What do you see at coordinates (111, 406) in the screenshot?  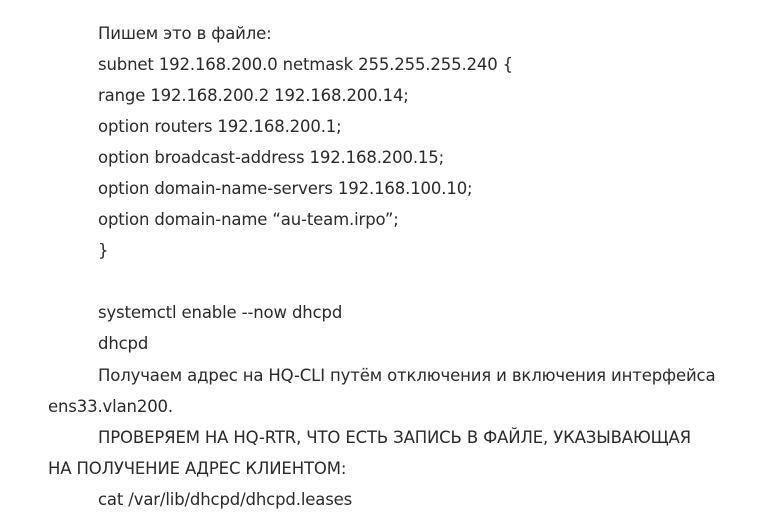 I see `paragraph-get-address-line2: ens33.vlan200.` at bounding box center [111, 406].